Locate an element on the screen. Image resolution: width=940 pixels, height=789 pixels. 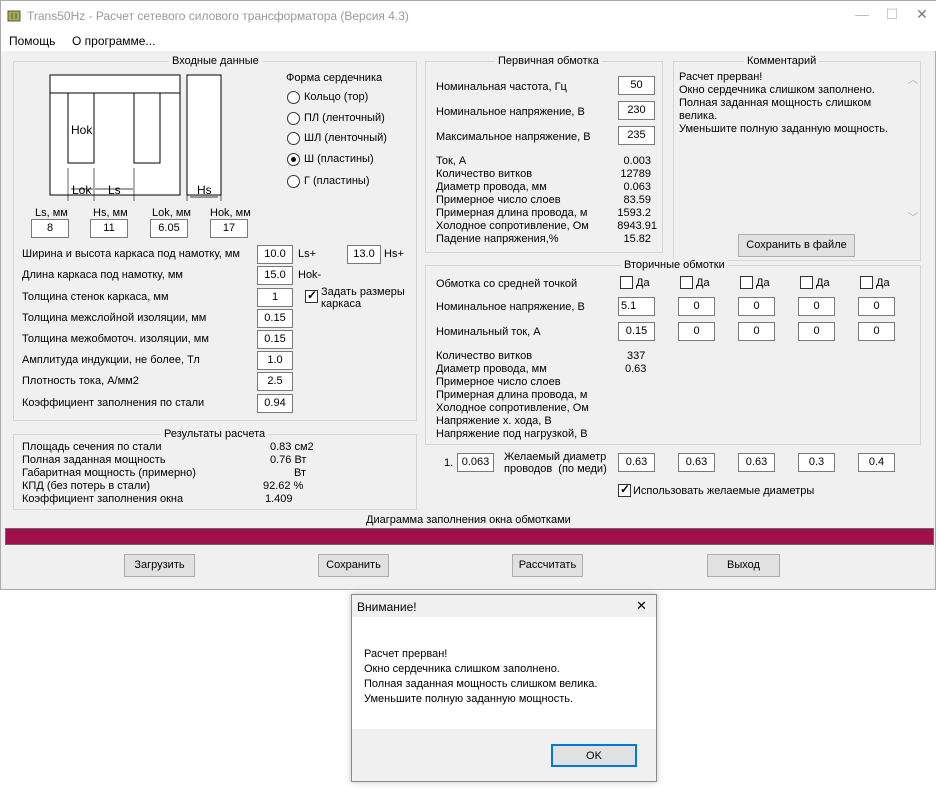
param-label-induction: Амплитуда индукции, не более, Тл is located at coordinates (111, 360).